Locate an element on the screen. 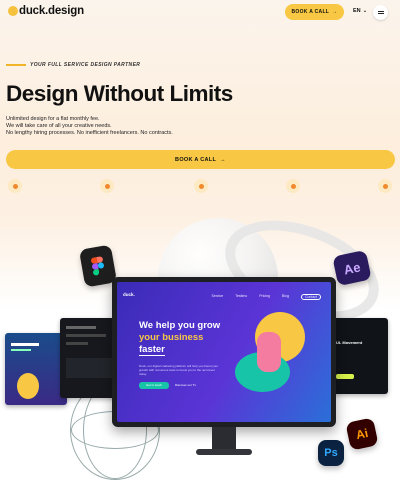  book-a-call-button: BOOK A CALL → is located at coordinates (200, 159).